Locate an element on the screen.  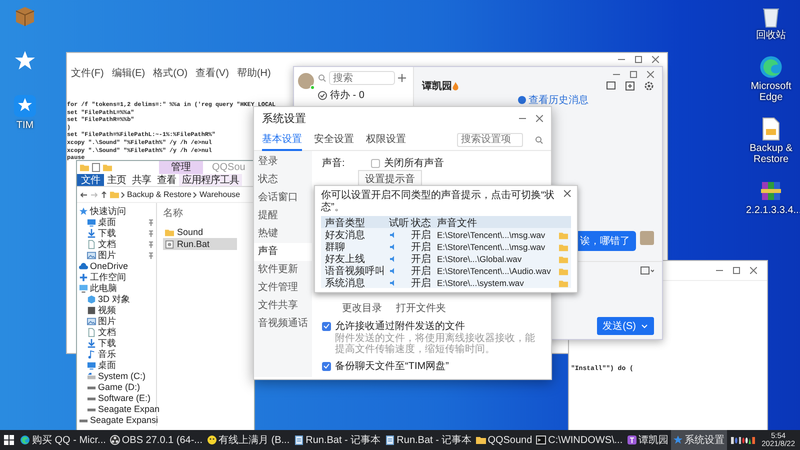
nav-item: 音乐 is located at coordinates (107, 354).